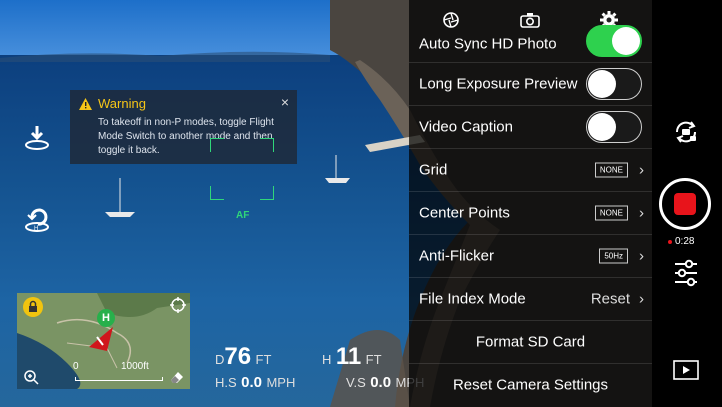  I want to click on reset-camera-settings-label: Reset Camera Settings, so click(530, 384).